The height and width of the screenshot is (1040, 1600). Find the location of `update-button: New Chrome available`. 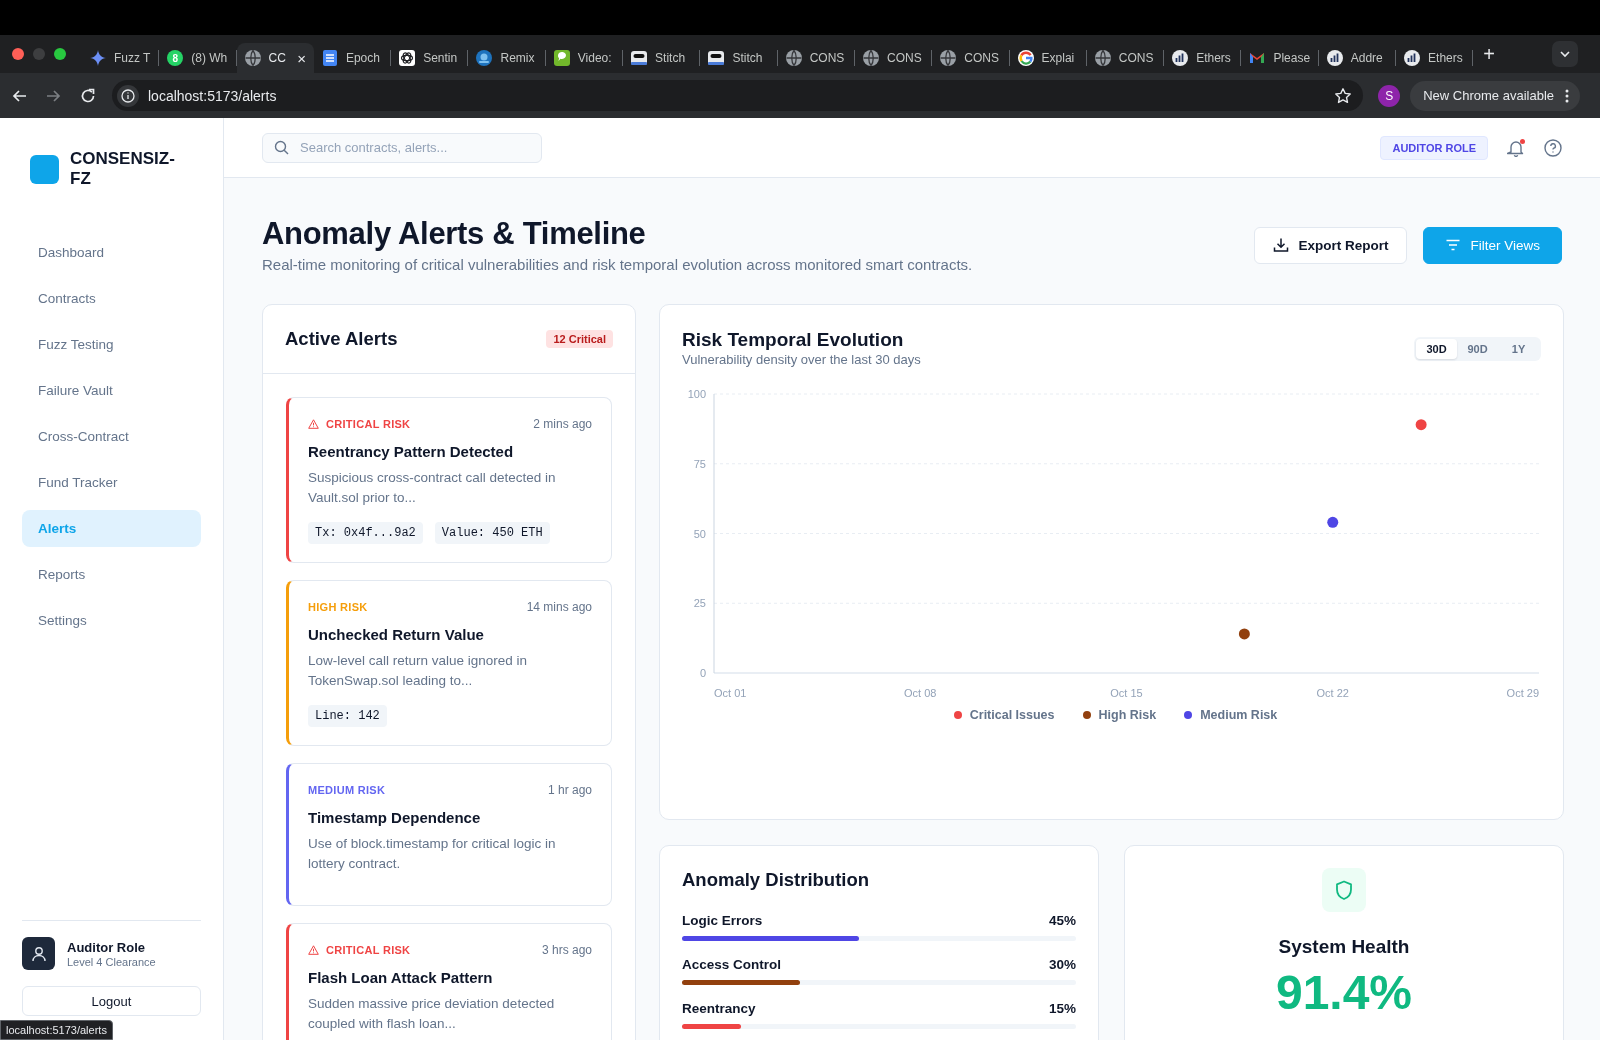

update-button: New Chrome available is located at coordinates (1495, 95).